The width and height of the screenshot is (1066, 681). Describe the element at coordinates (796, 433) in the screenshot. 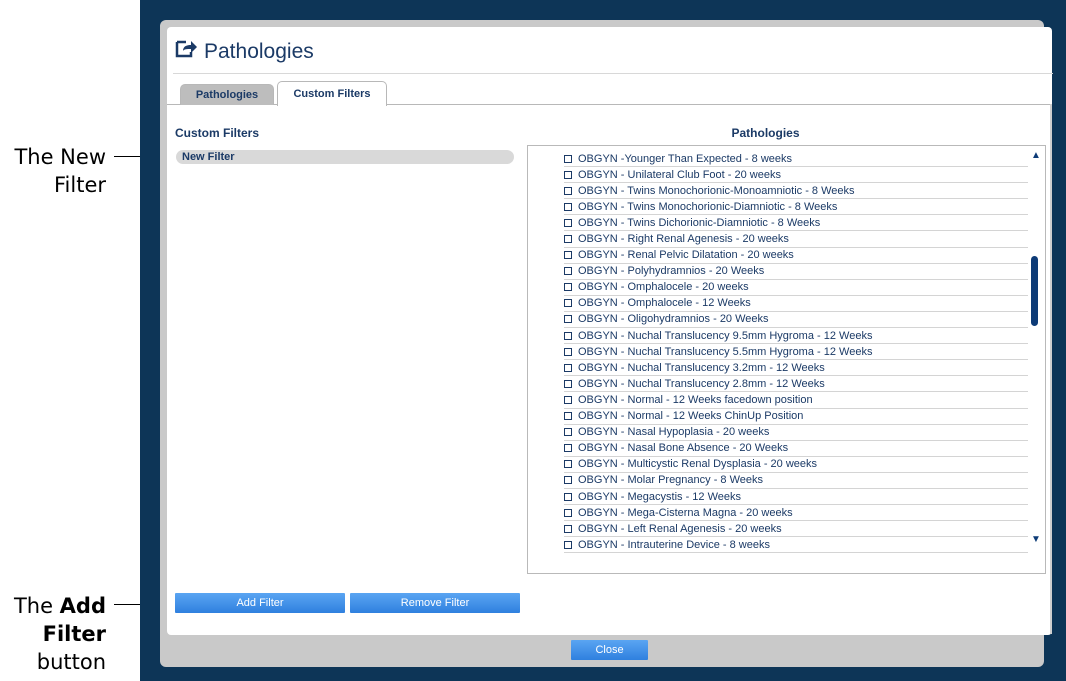

I see `pathology-list-item: OBGYN - Nasal Hypoplasia - 20 weeks` at that location.